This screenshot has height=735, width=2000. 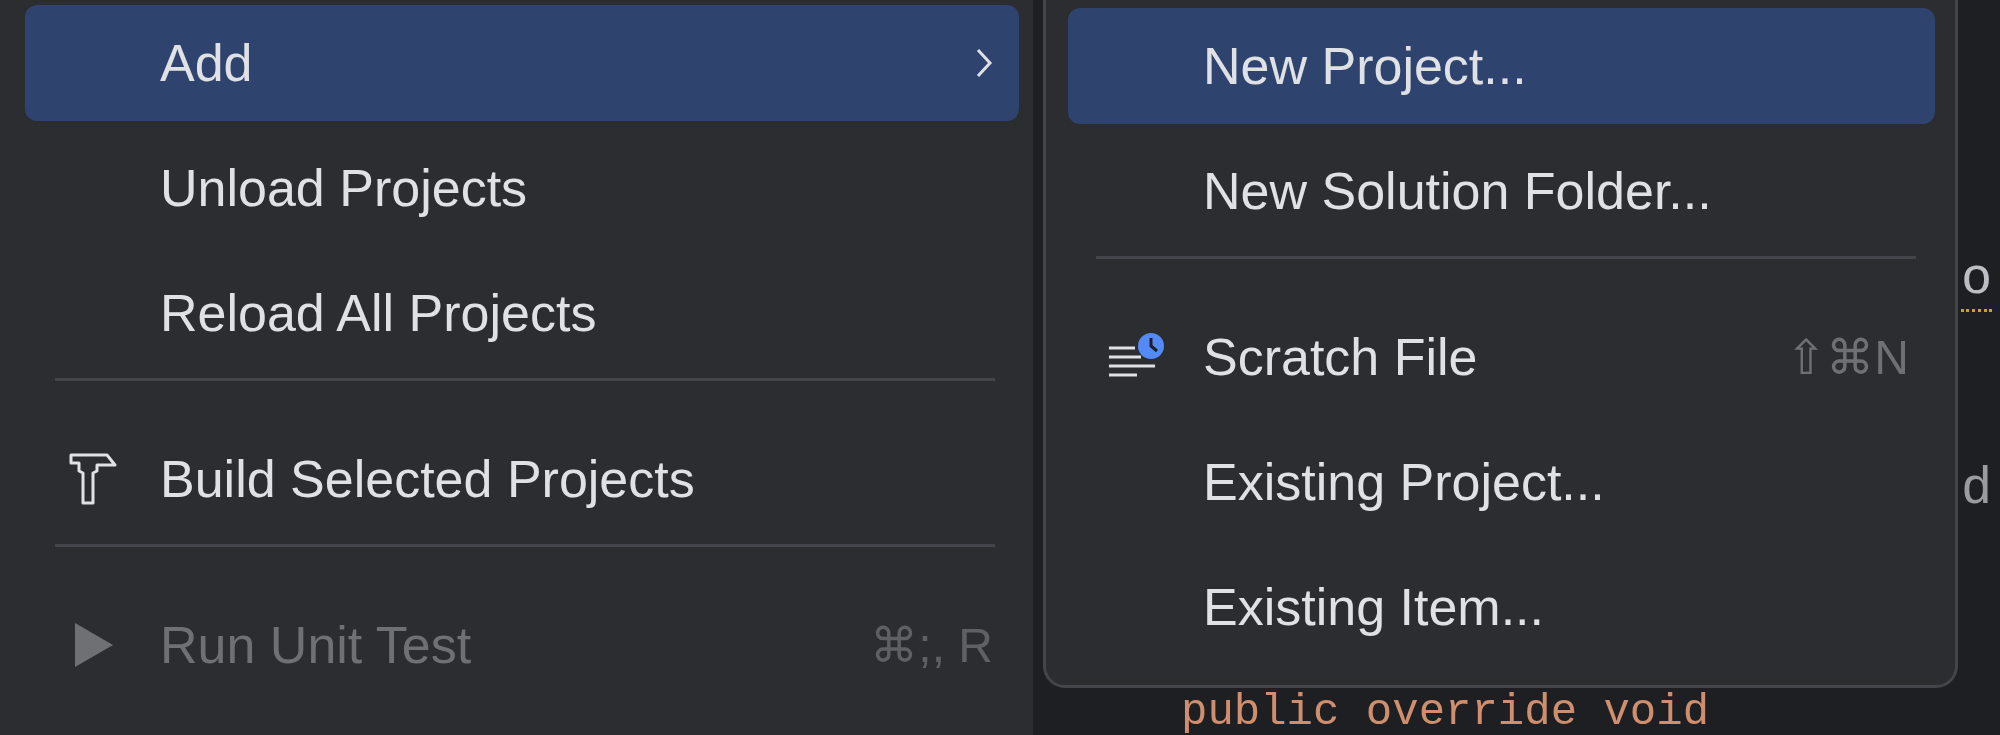 What do you see at coordinates (1977, 489) in the screenshot?
I see `code-line: d` at bounding box center [1977, 489].